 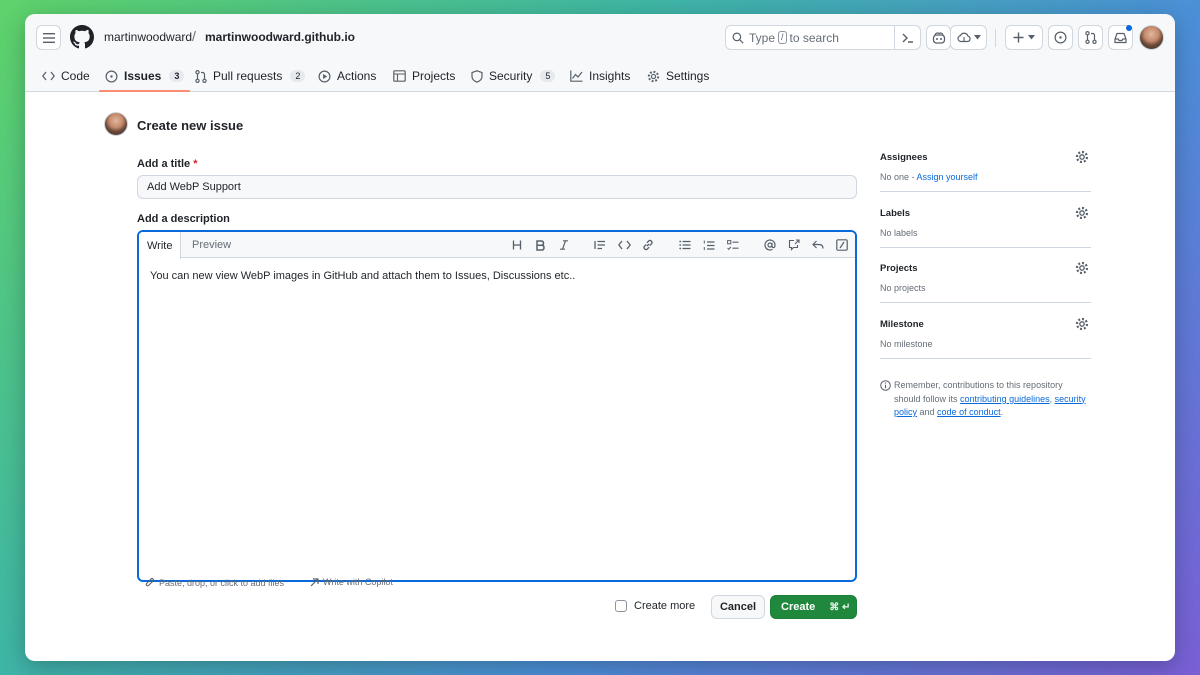 I want to click on bulleted-list-button, so click(x=685, y=245).